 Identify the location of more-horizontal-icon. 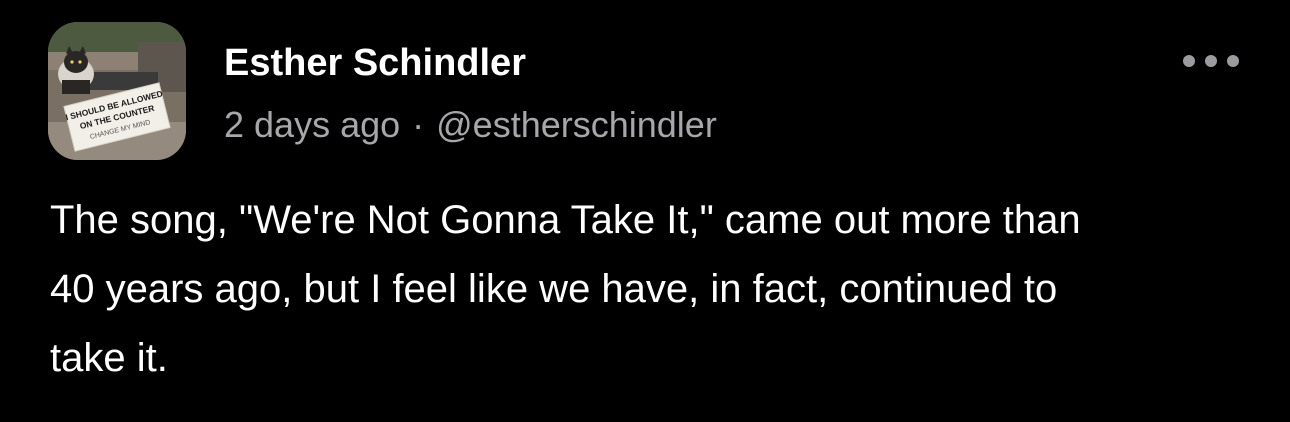
(1211, 61).